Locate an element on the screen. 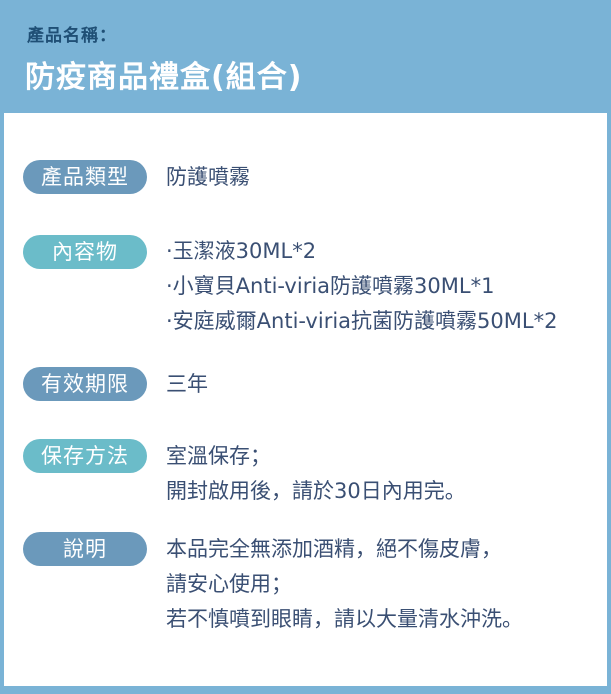 Image resolution: width=611 pixels, height=694 pixels. notes-label: 說明 is located at coordinates (85, 549).